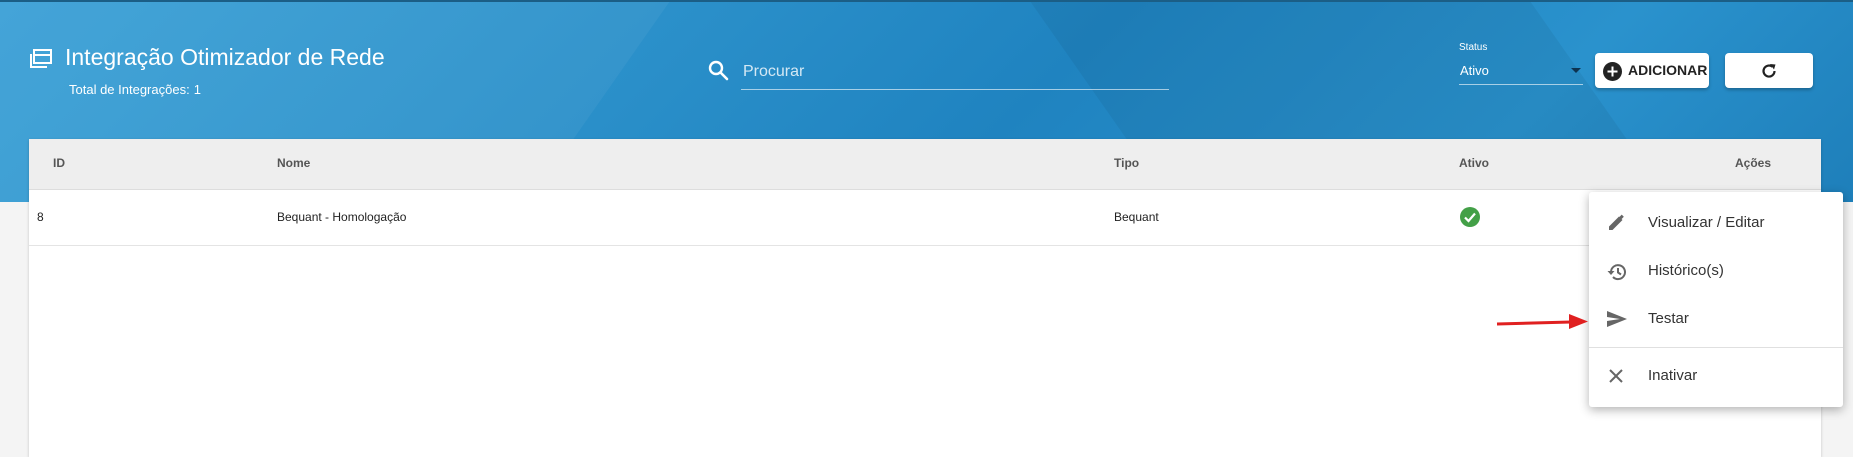 Image resolution: width=1853 pixels, height=457 pixels. I want to click on refresh-button, so click(1769, 70).